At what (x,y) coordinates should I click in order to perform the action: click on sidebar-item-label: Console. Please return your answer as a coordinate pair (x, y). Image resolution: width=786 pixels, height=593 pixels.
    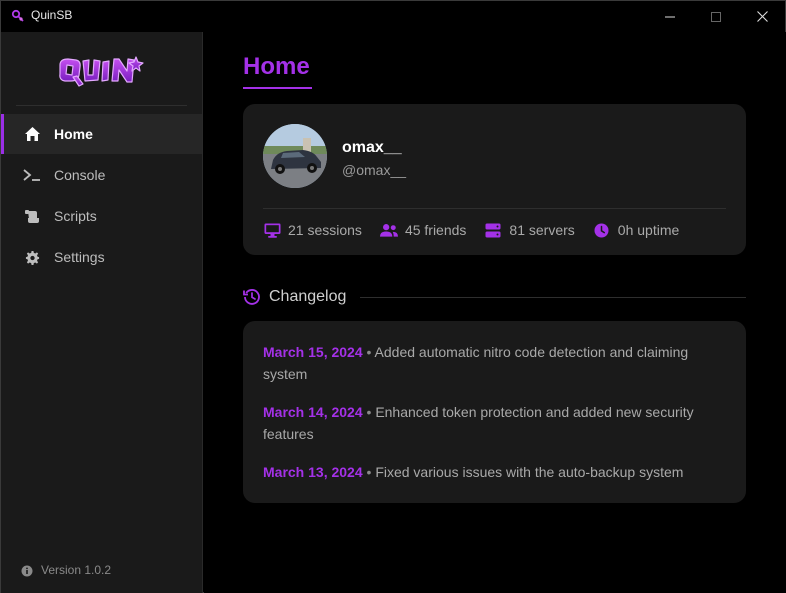
    Looking at the image, I should click on (80, 175).